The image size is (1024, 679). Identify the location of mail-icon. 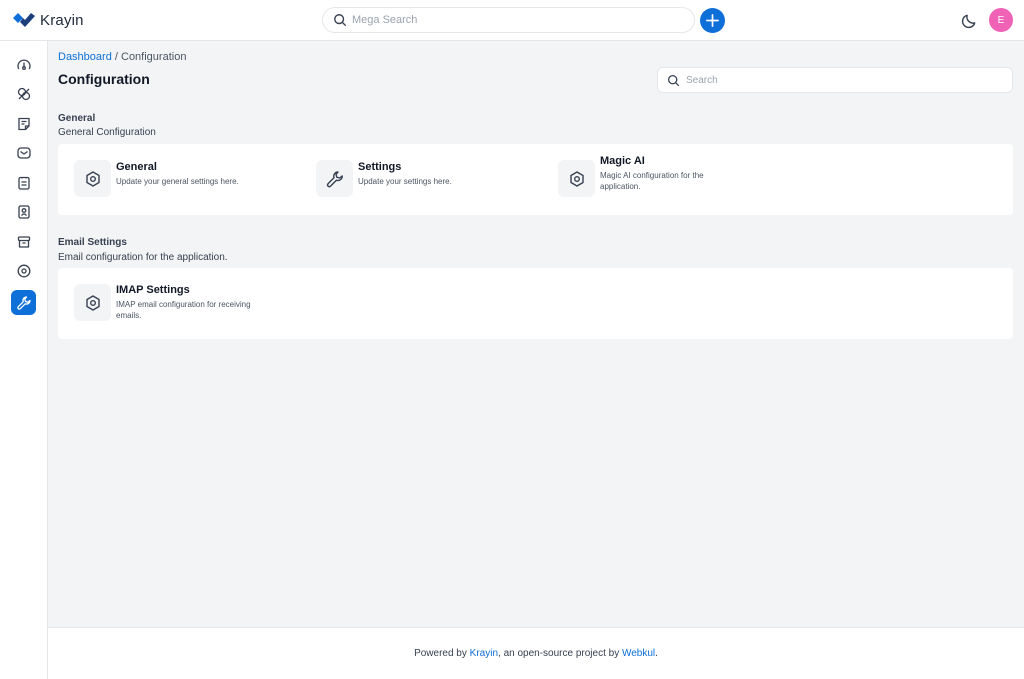
(23, 152).